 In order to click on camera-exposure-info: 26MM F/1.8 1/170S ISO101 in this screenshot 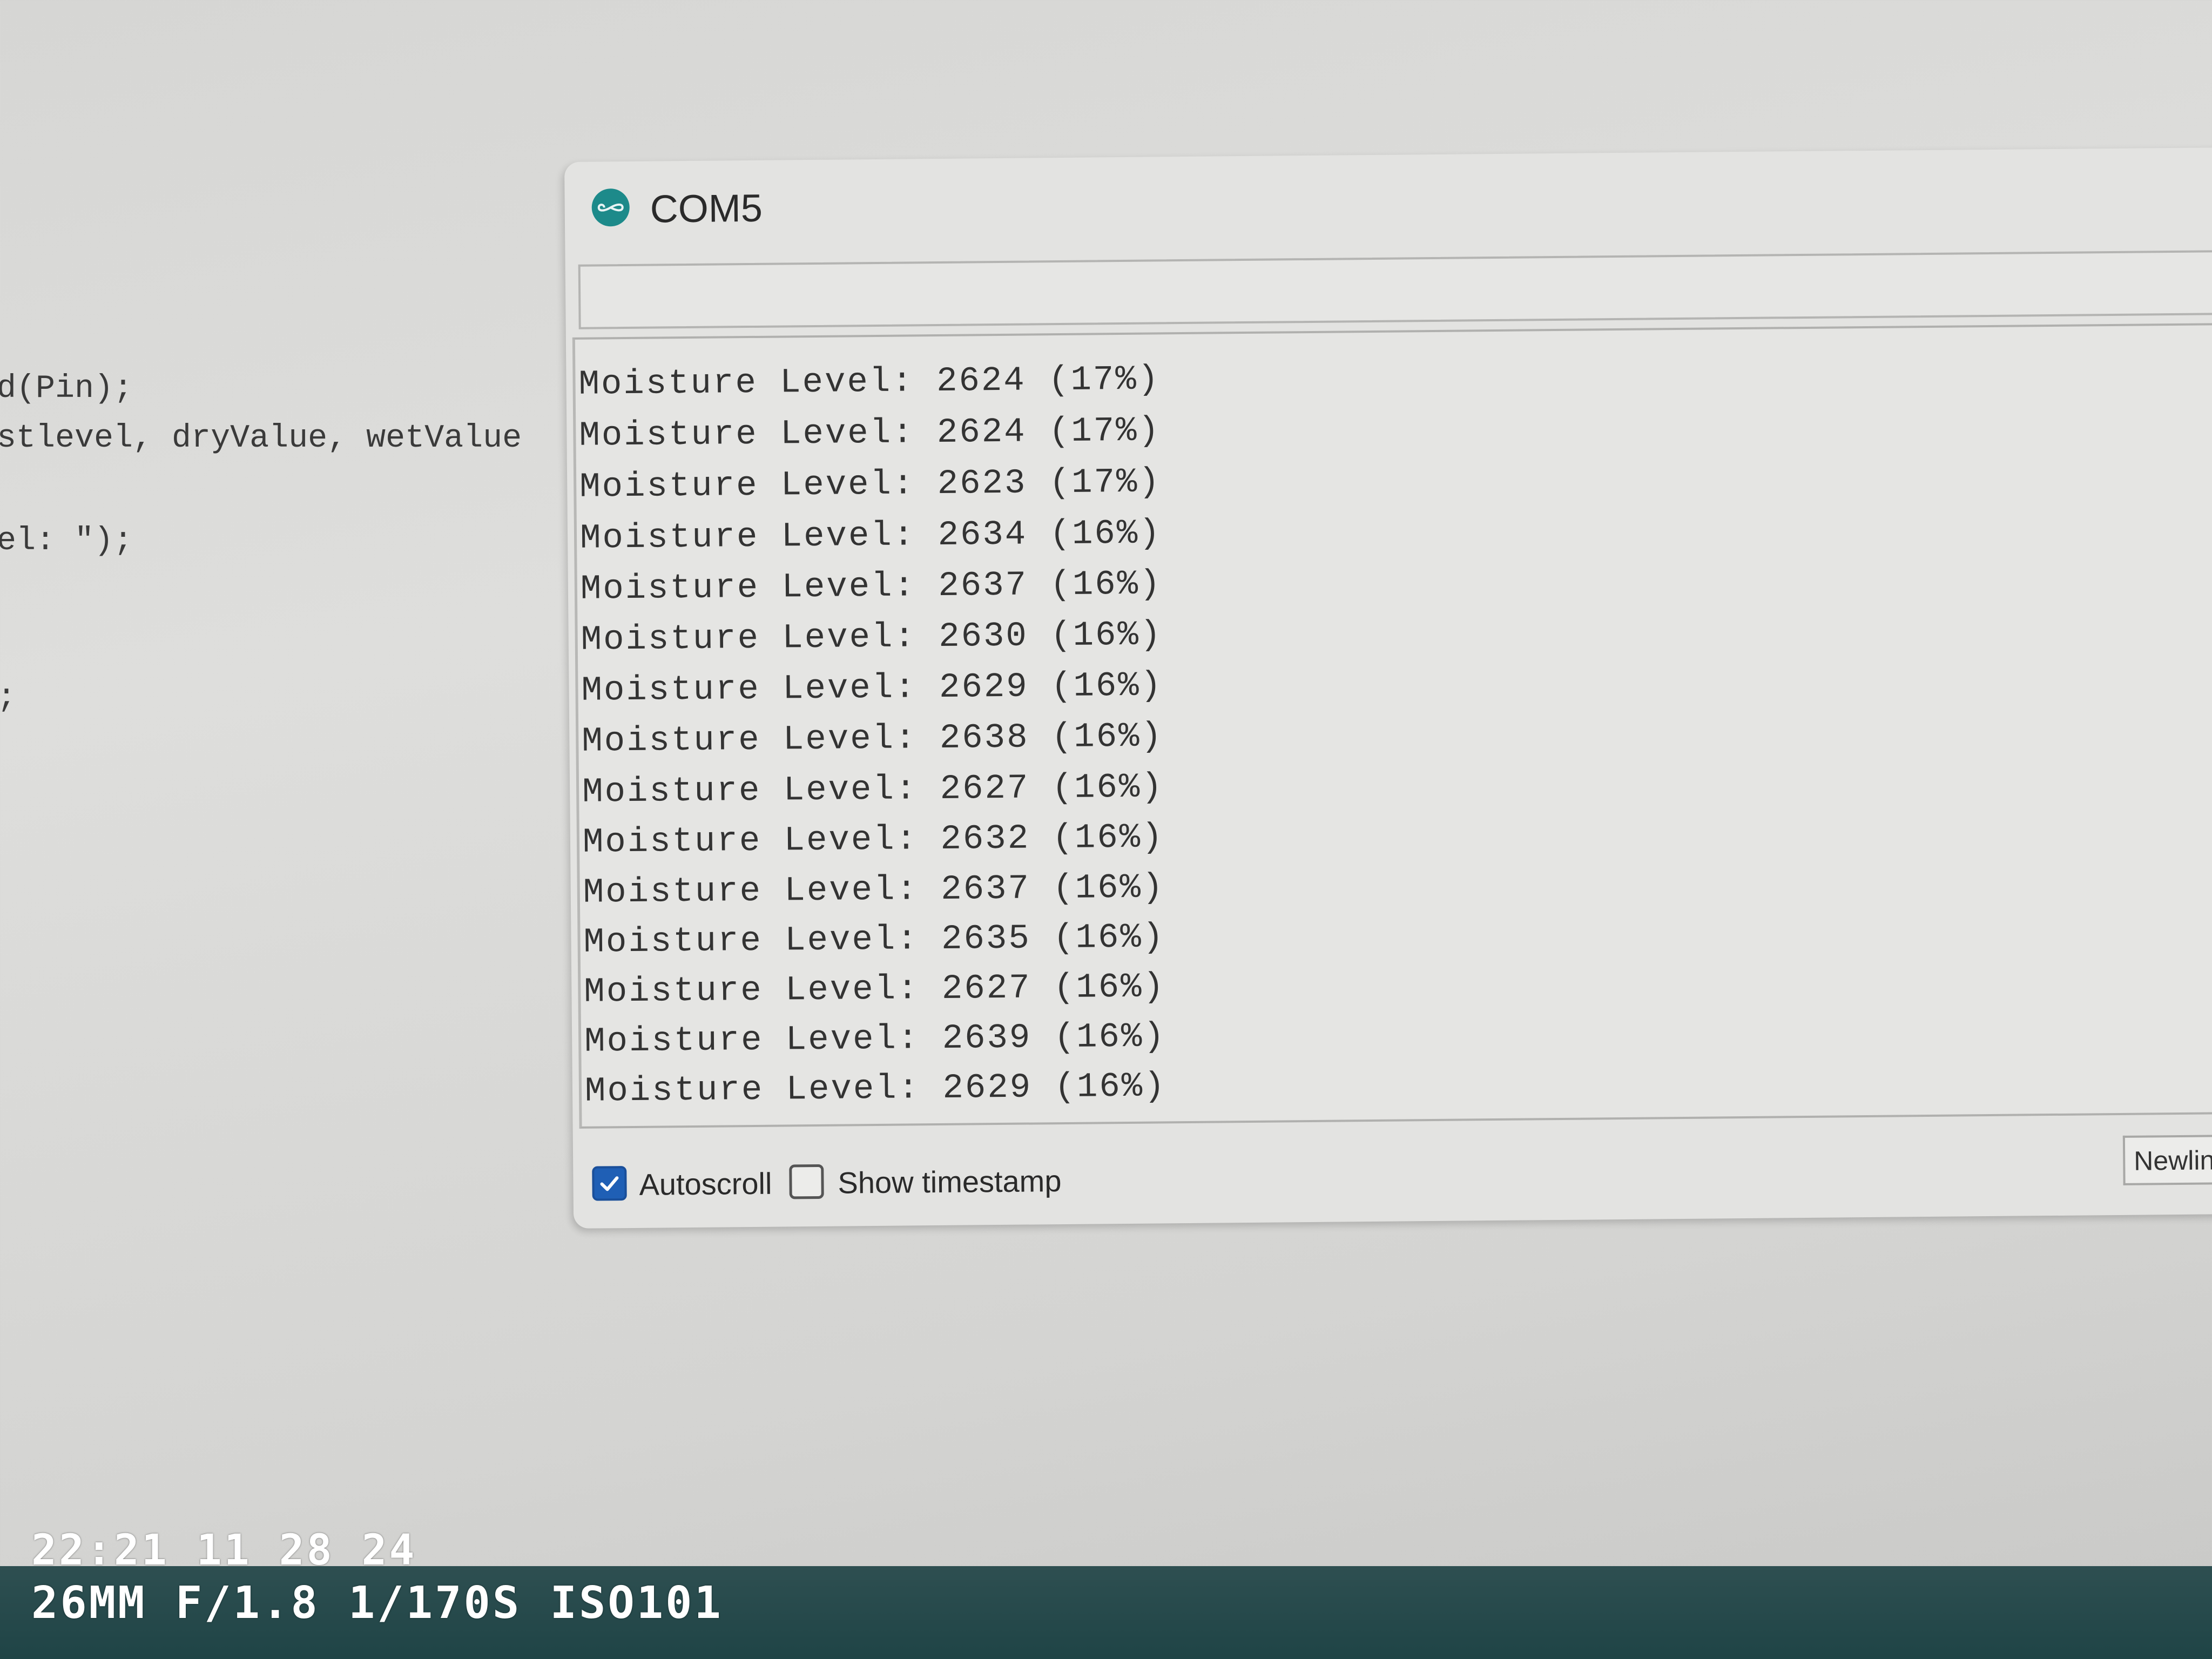, I will do `click(377, 1603)`.